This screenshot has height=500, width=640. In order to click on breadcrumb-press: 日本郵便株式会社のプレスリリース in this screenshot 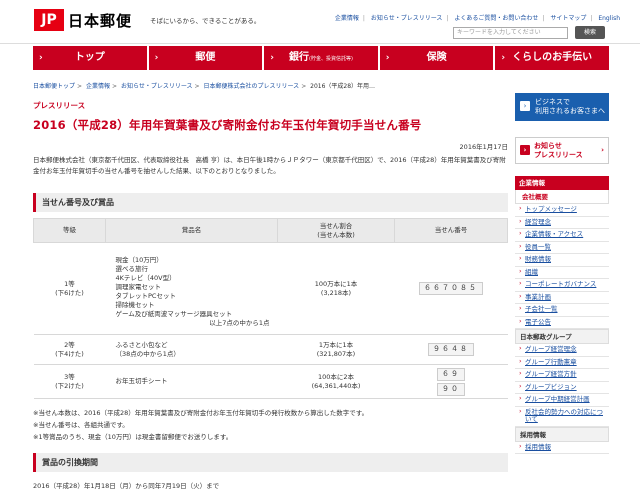, I will do `click(251, 86)`.